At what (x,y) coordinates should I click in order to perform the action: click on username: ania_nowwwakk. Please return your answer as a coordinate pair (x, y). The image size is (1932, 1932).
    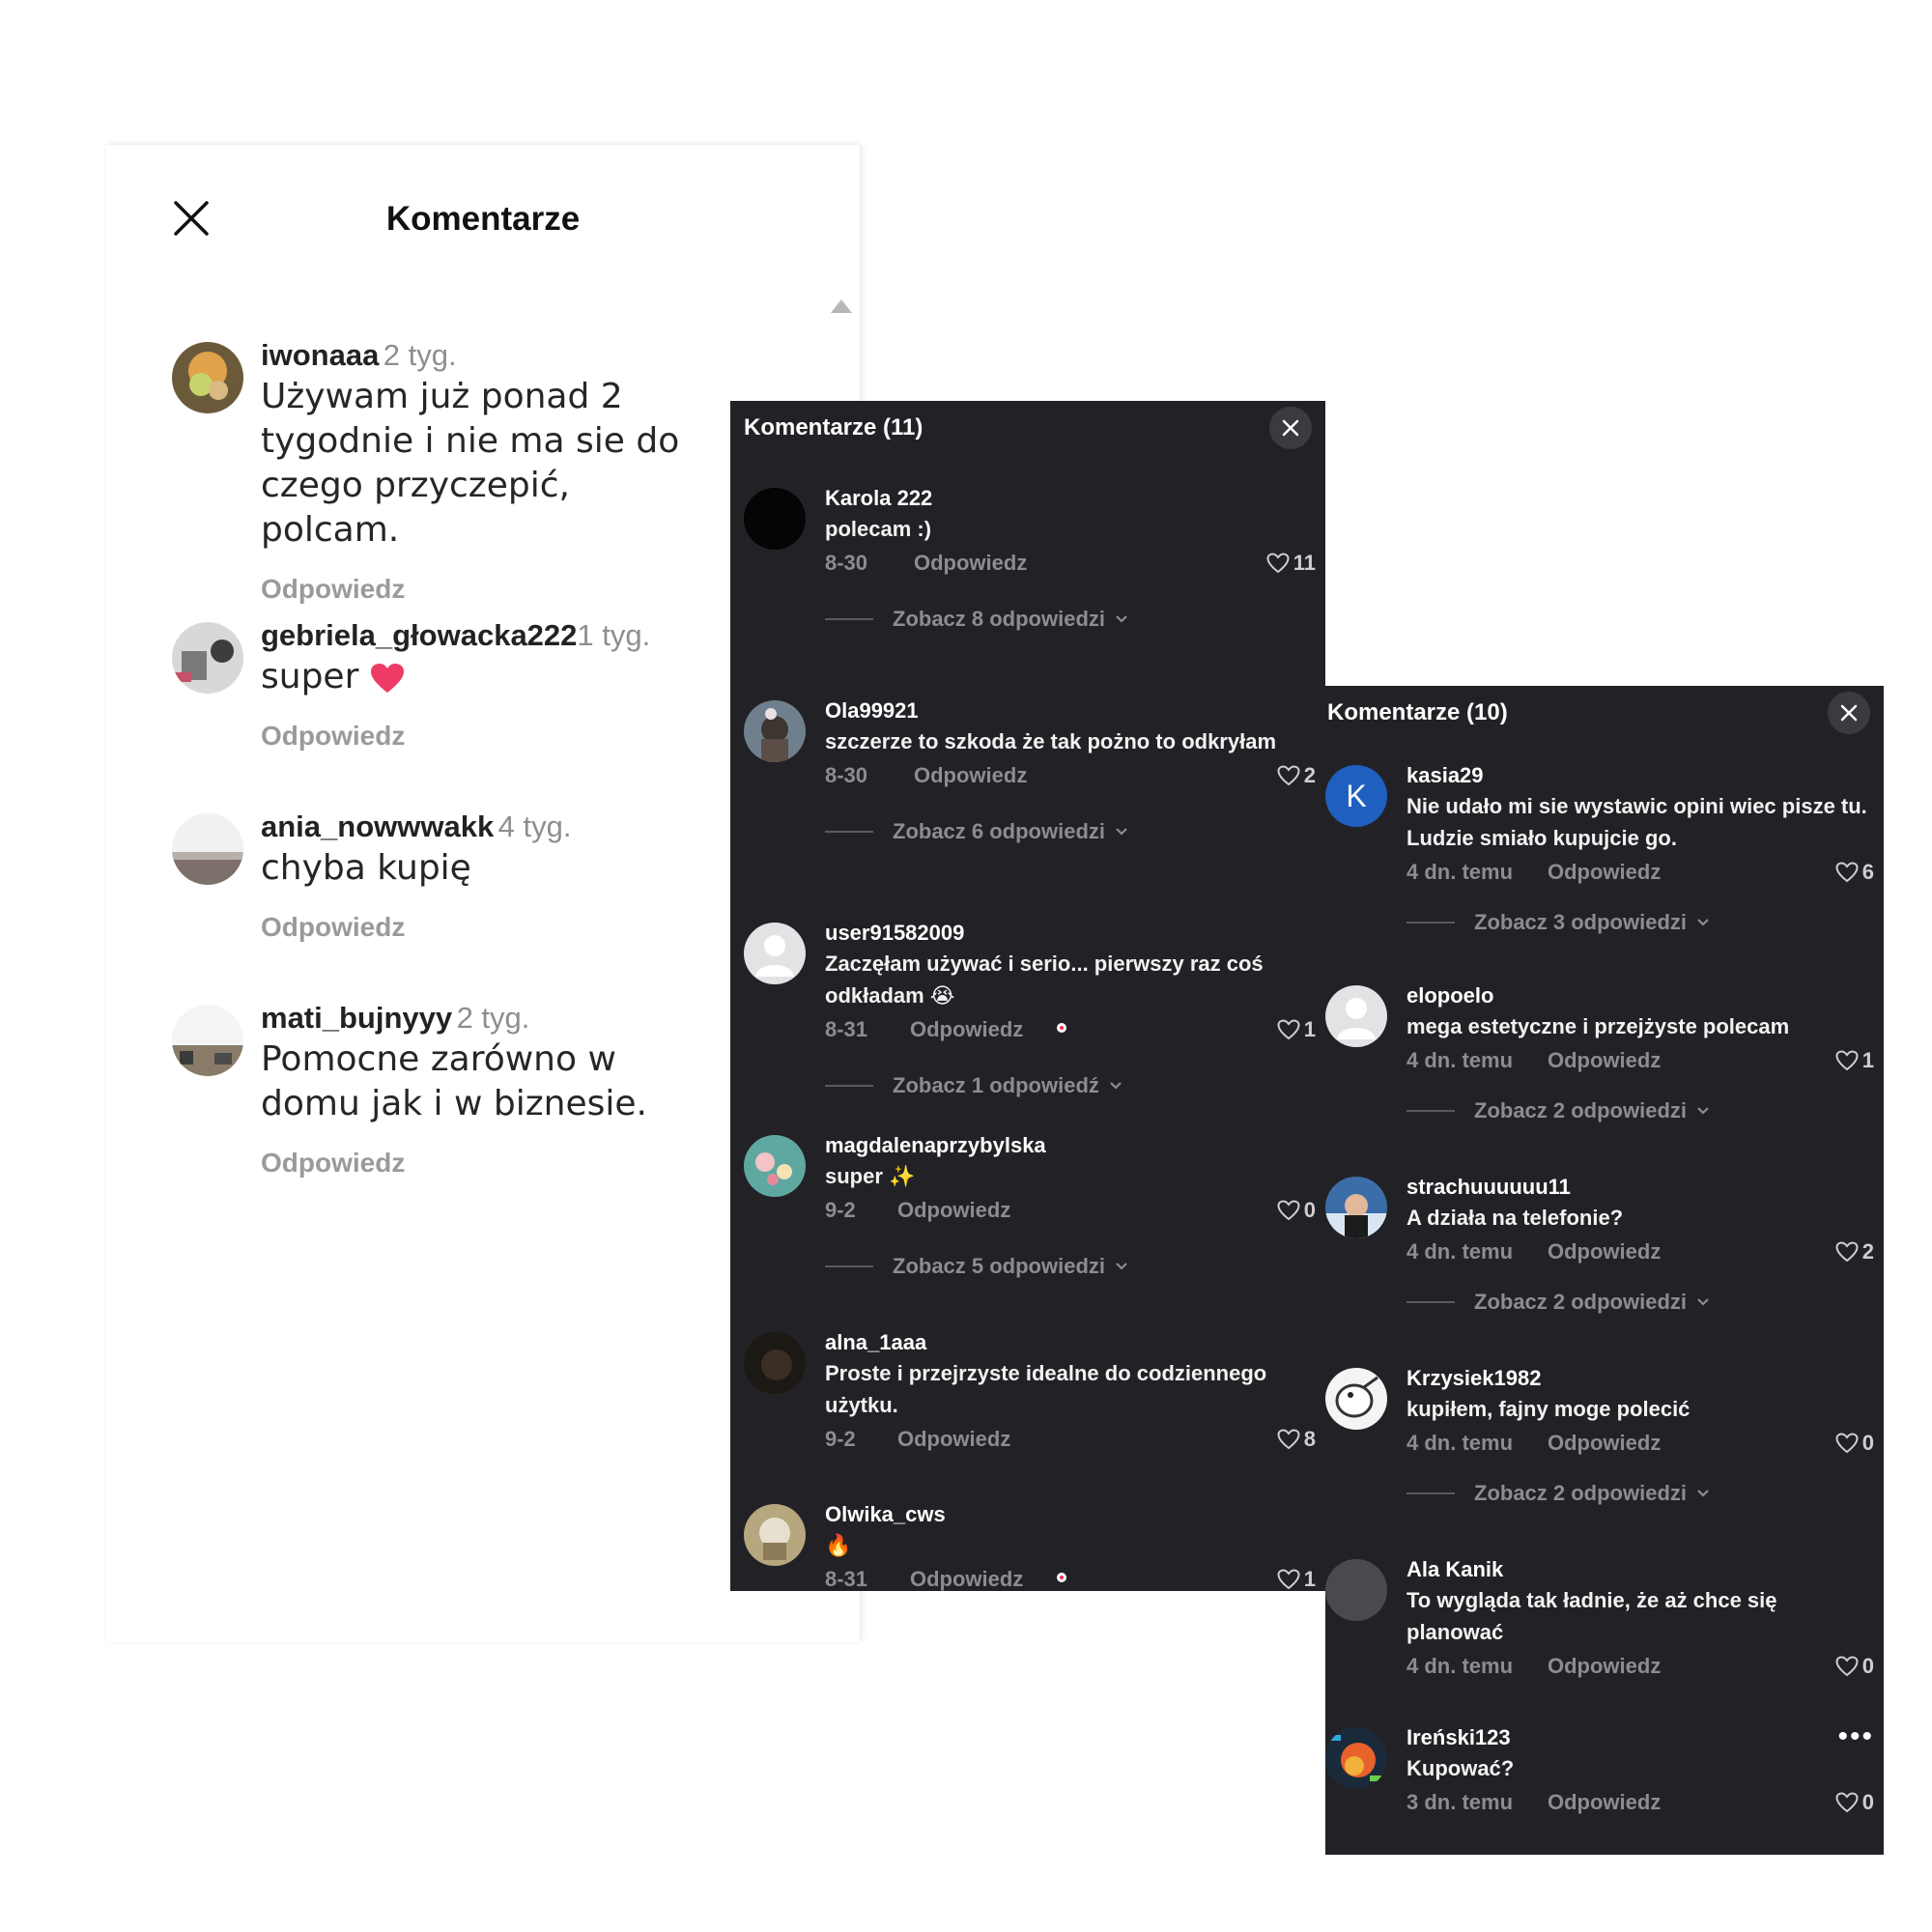
    Looking at the image, I should click on (377, 826).